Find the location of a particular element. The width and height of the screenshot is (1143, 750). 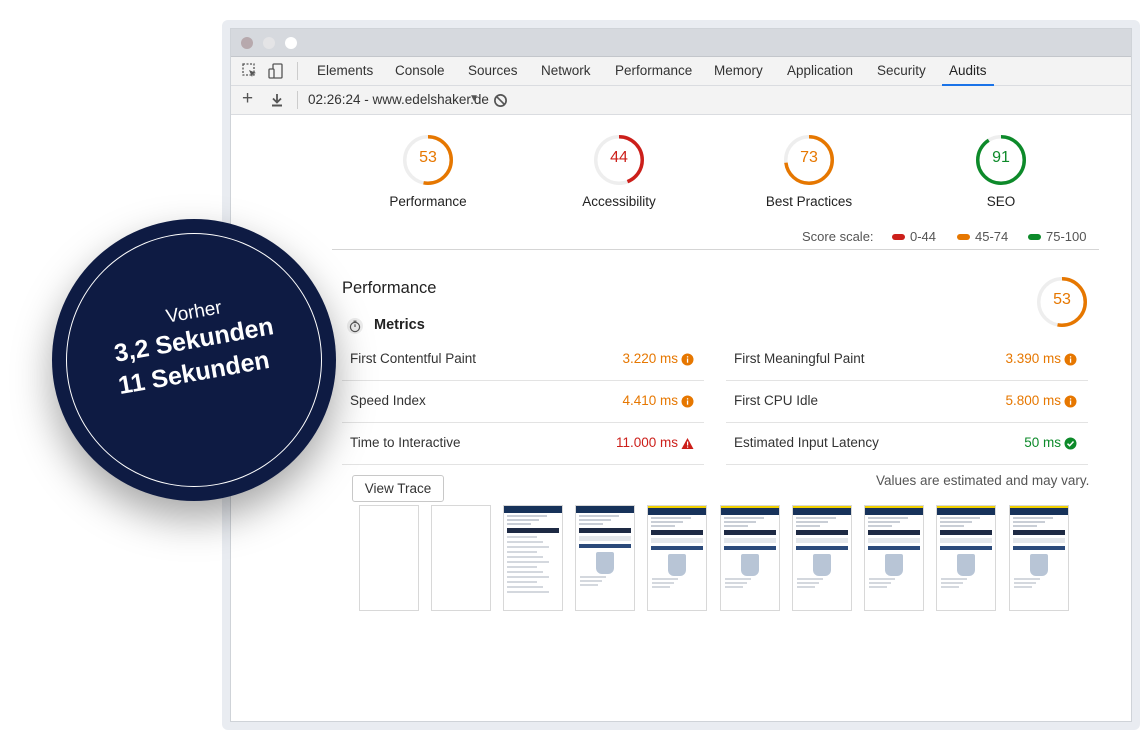

warning-triangle-icon is located at coordinates (687, 446).